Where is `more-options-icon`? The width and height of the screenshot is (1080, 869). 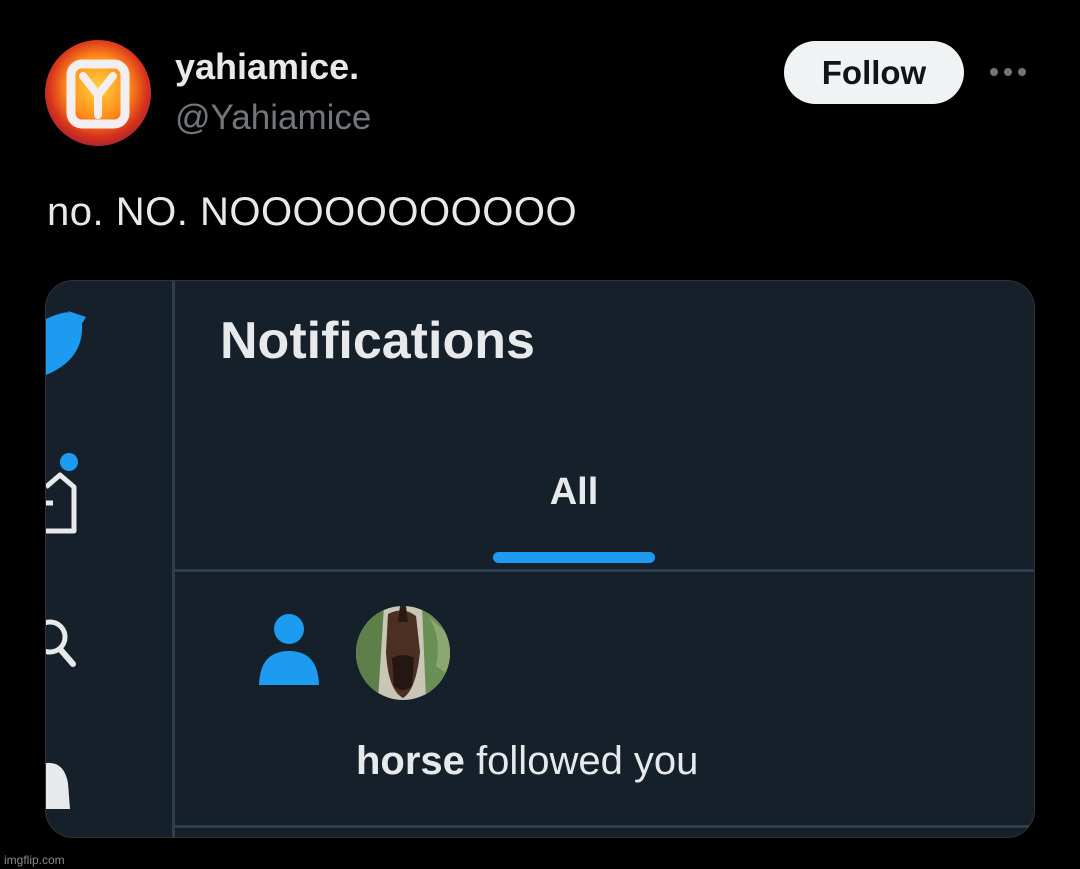
more-options-icon is located at coordinates (1012, 72).